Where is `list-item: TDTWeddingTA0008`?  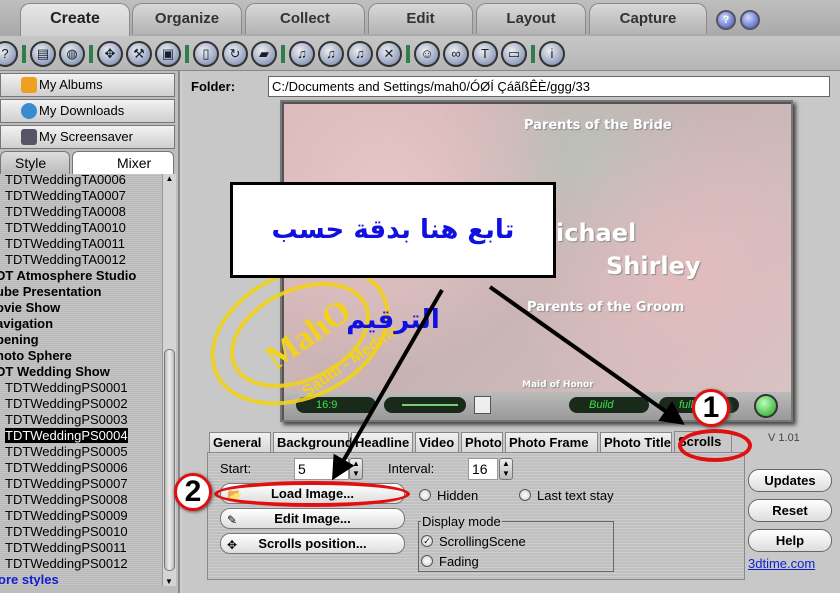 list-item: TDTWeddingTA0008 is located at coordinates (63, 212).